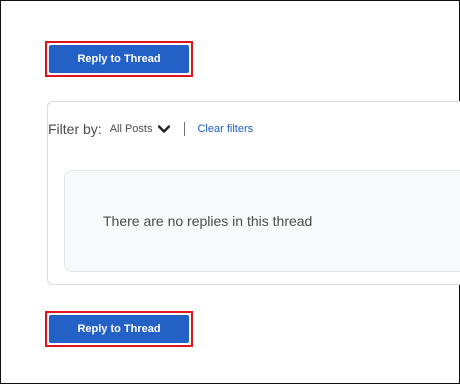 This screenshot has width=460, height=384. I want to click on reply-to-thread-button-bottom: Reply to Thread, so click(119, 329).